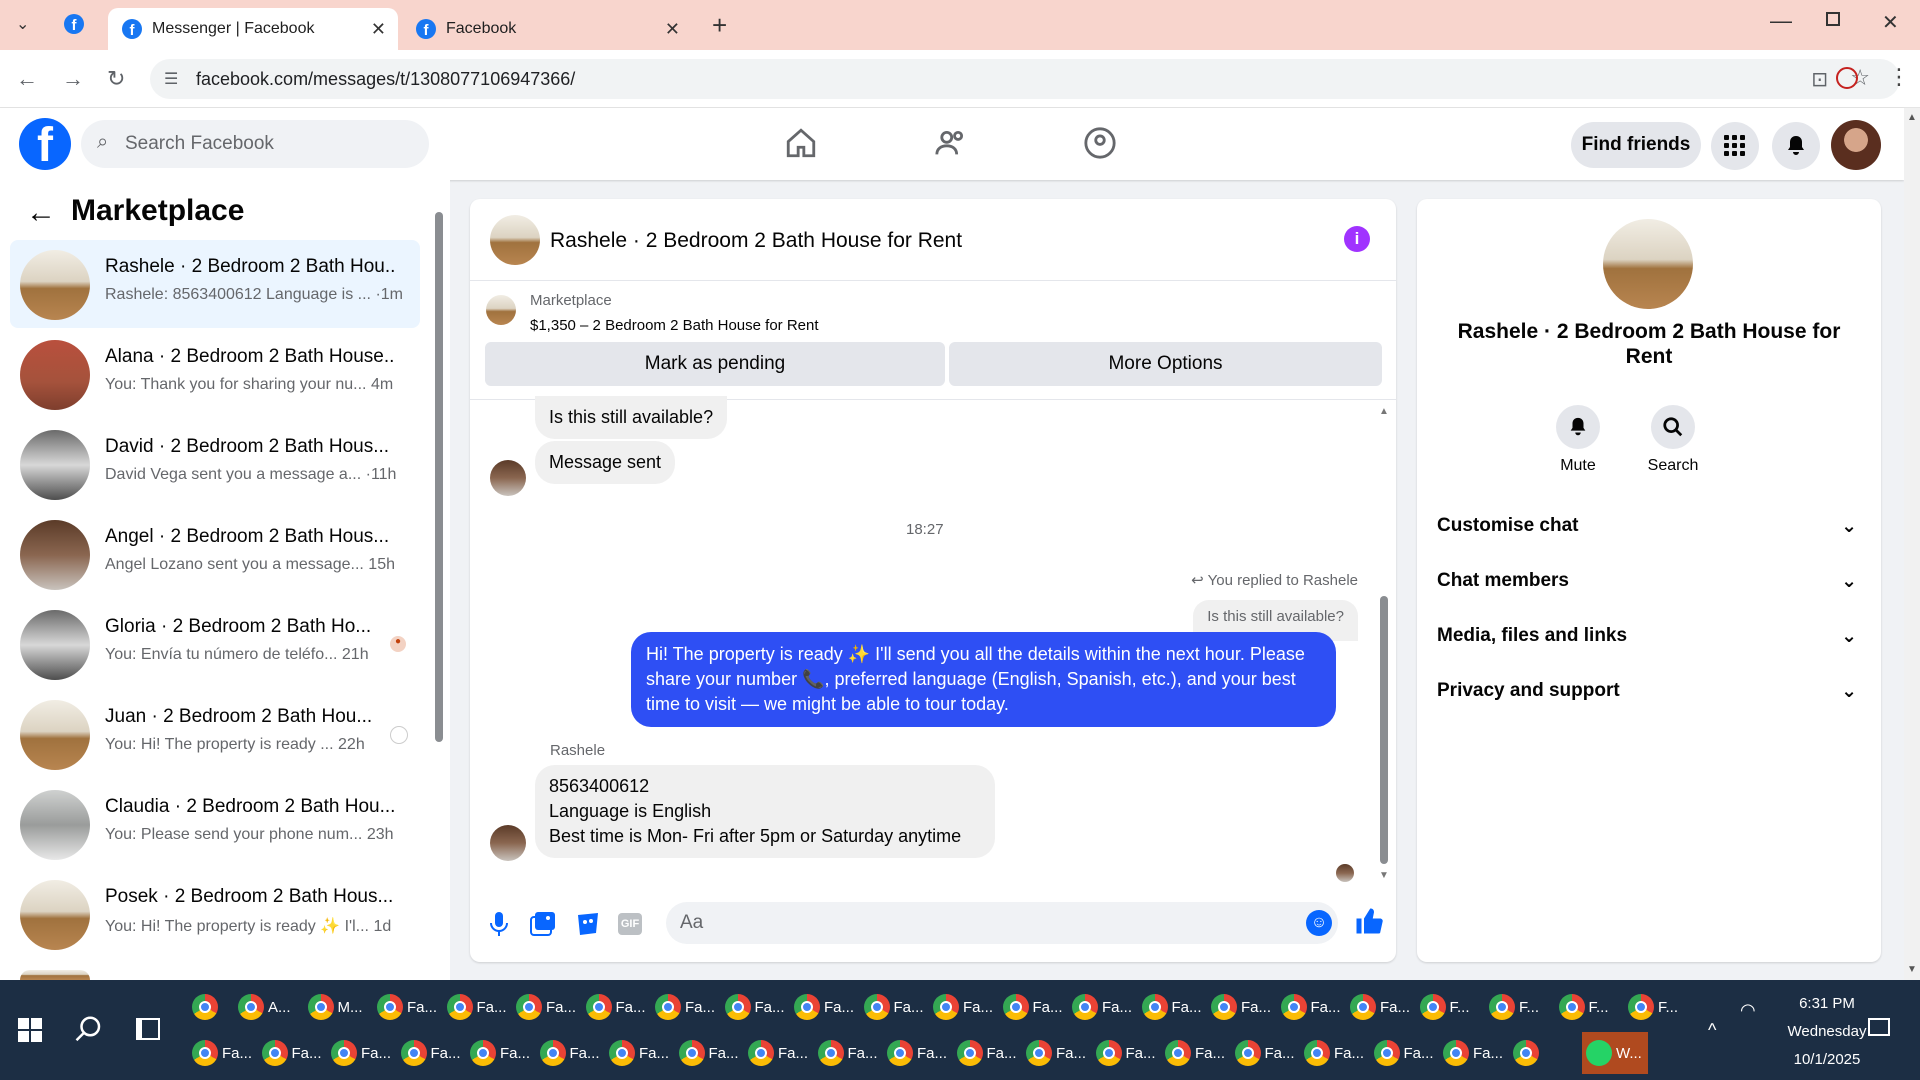 The width and height of the screenshot is (1920, 1080). I want to click on chat-scrollbar: ▲ ▼, so click(1384, 645).